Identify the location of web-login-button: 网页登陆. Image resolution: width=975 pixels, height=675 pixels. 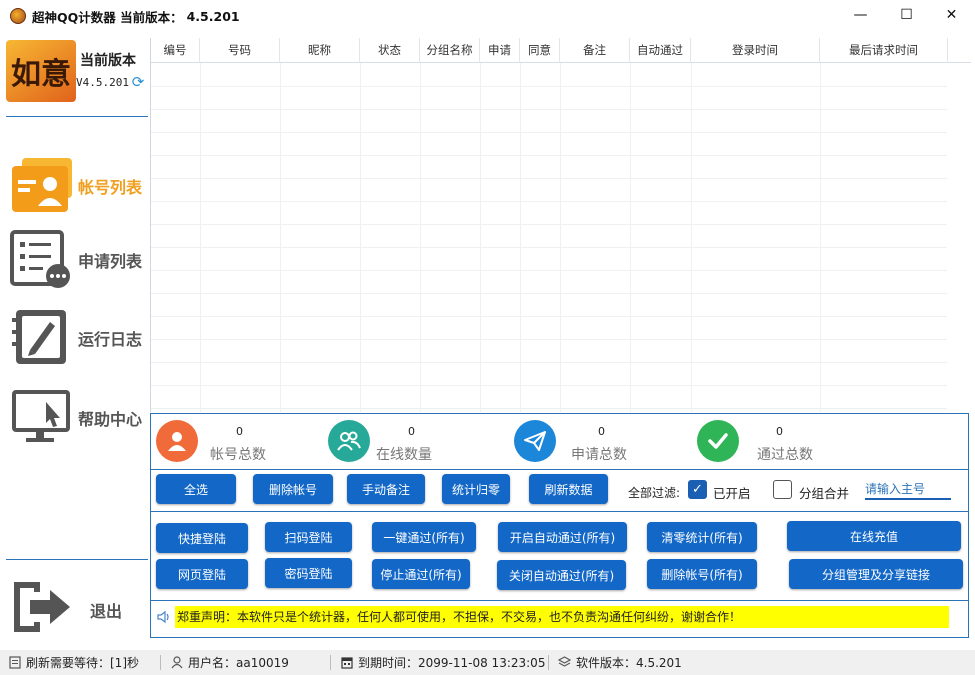
(202, 574).